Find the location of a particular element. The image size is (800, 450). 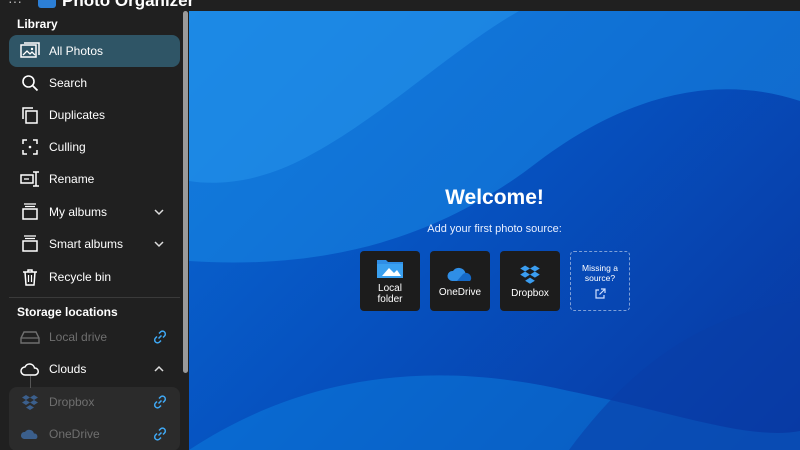

sidebar-item-duplicates: Duplicates is located at coordinates (94, 115).